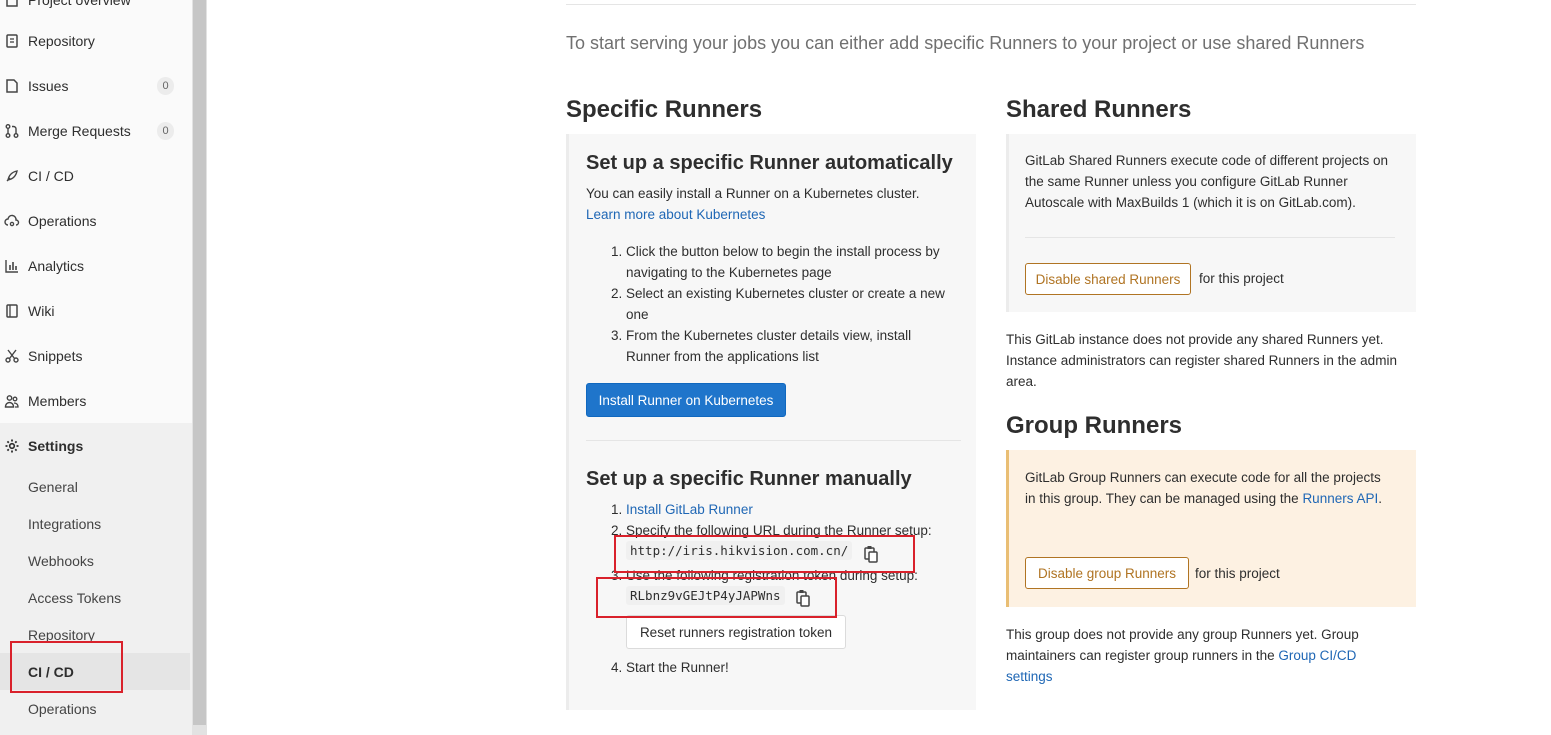 The height and width of the screenshot is (735, 1551). I want to click on sidebar-item-label: Wiki, so click(41, 311).